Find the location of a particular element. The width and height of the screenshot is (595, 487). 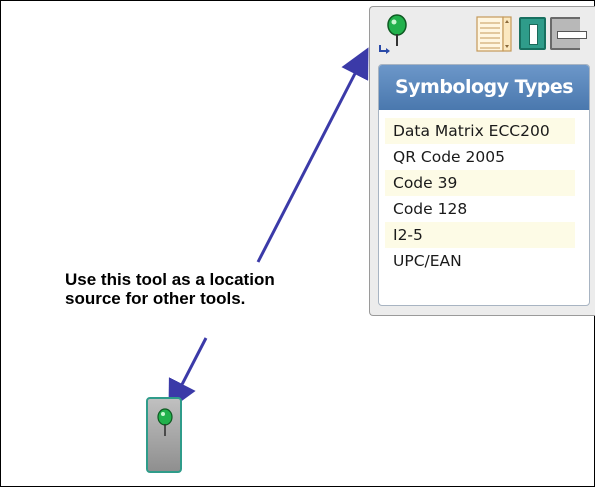

symbology-item: Code 39 is located at coordinates (480, 183).